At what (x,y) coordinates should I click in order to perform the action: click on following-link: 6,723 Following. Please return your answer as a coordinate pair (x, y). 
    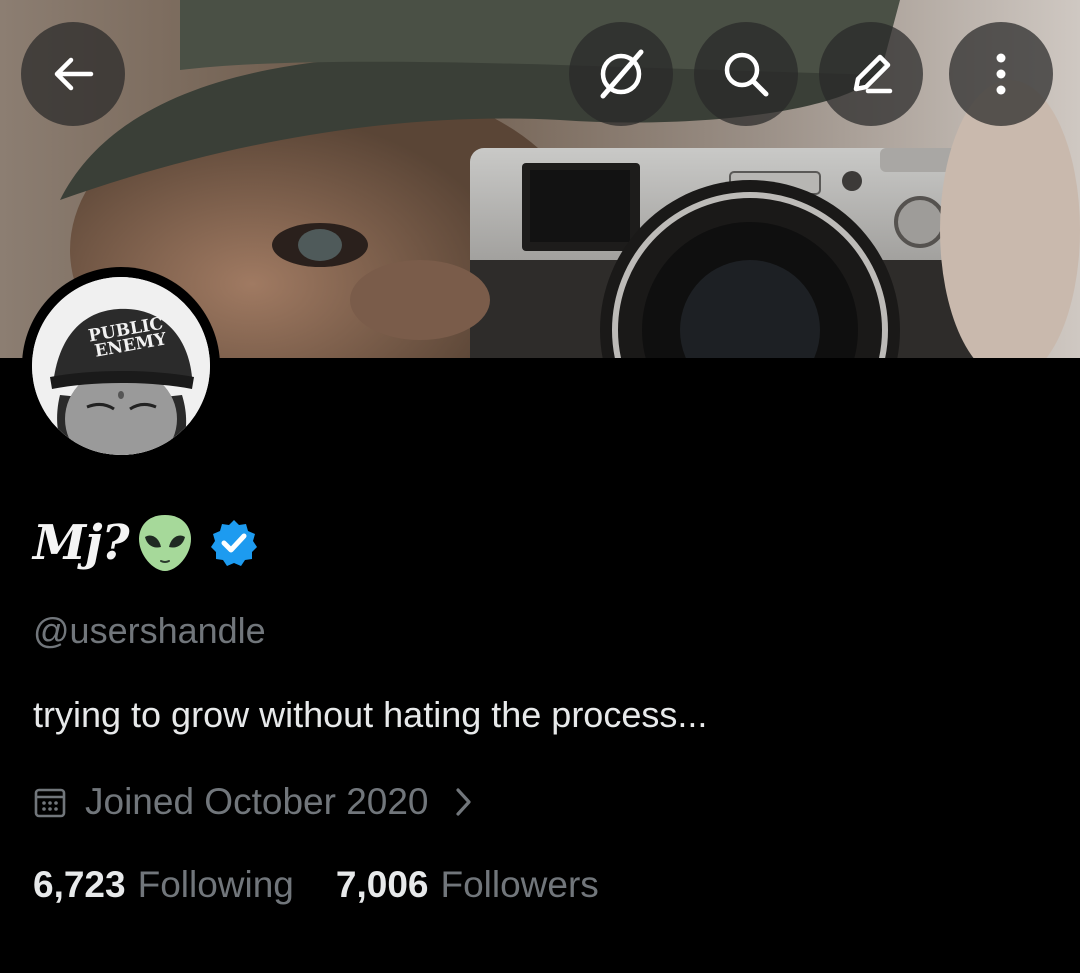
    Looking at the image, I should click on (163, 885).